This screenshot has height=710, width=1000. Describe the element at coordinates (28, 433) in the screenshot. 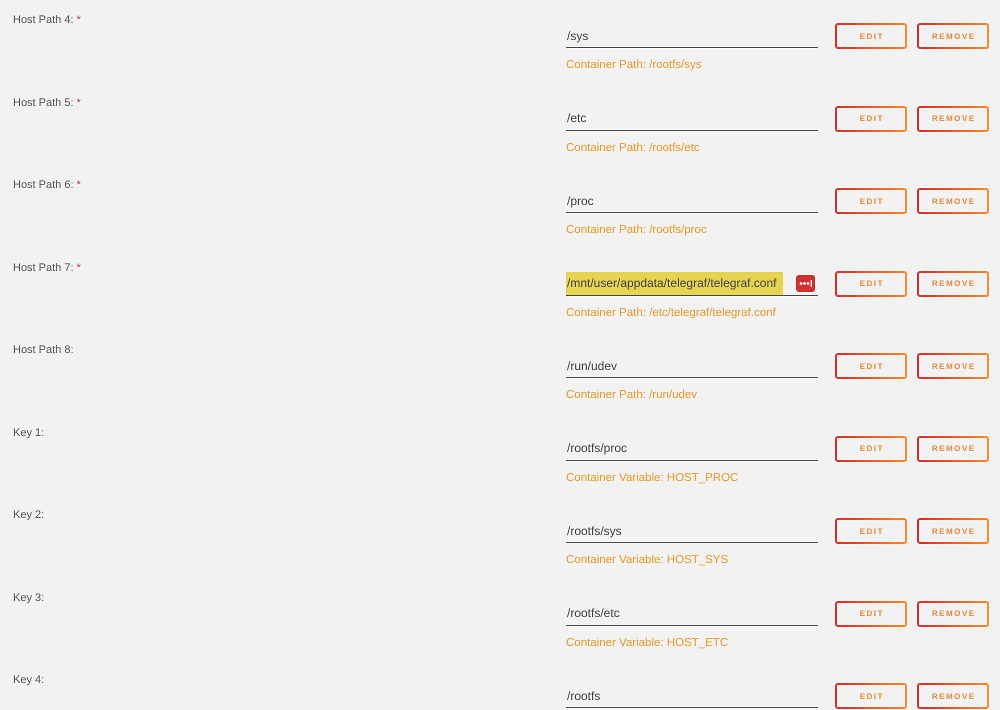

I see `field-label: Key 1:` at that location.